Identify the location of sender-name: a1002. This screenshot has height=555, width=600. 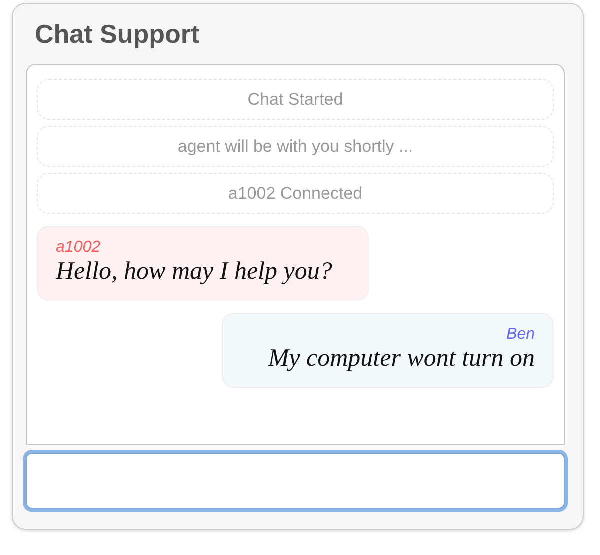
(79, 248).